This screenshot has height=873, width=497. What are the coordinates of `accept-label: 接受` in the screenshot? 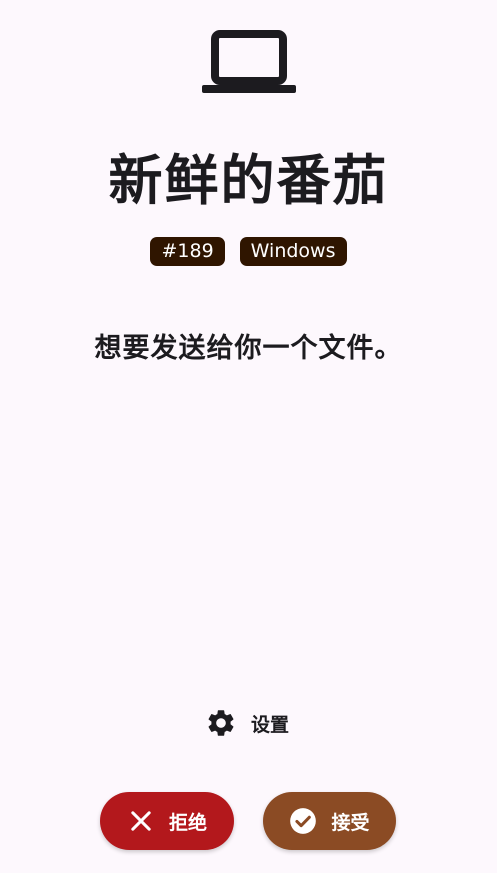 It's located at (350, 822).